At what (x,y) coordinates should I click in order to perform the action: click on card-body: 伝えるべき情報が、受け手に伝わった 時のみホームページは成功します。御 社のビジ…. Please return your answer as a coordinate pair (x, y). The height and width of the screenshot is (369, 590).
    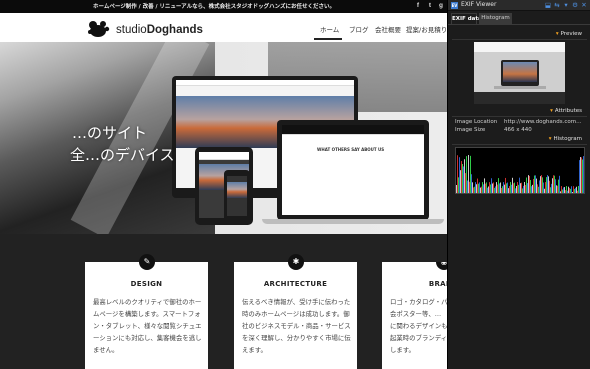
    Looking at the image, I should click on (296, 326).